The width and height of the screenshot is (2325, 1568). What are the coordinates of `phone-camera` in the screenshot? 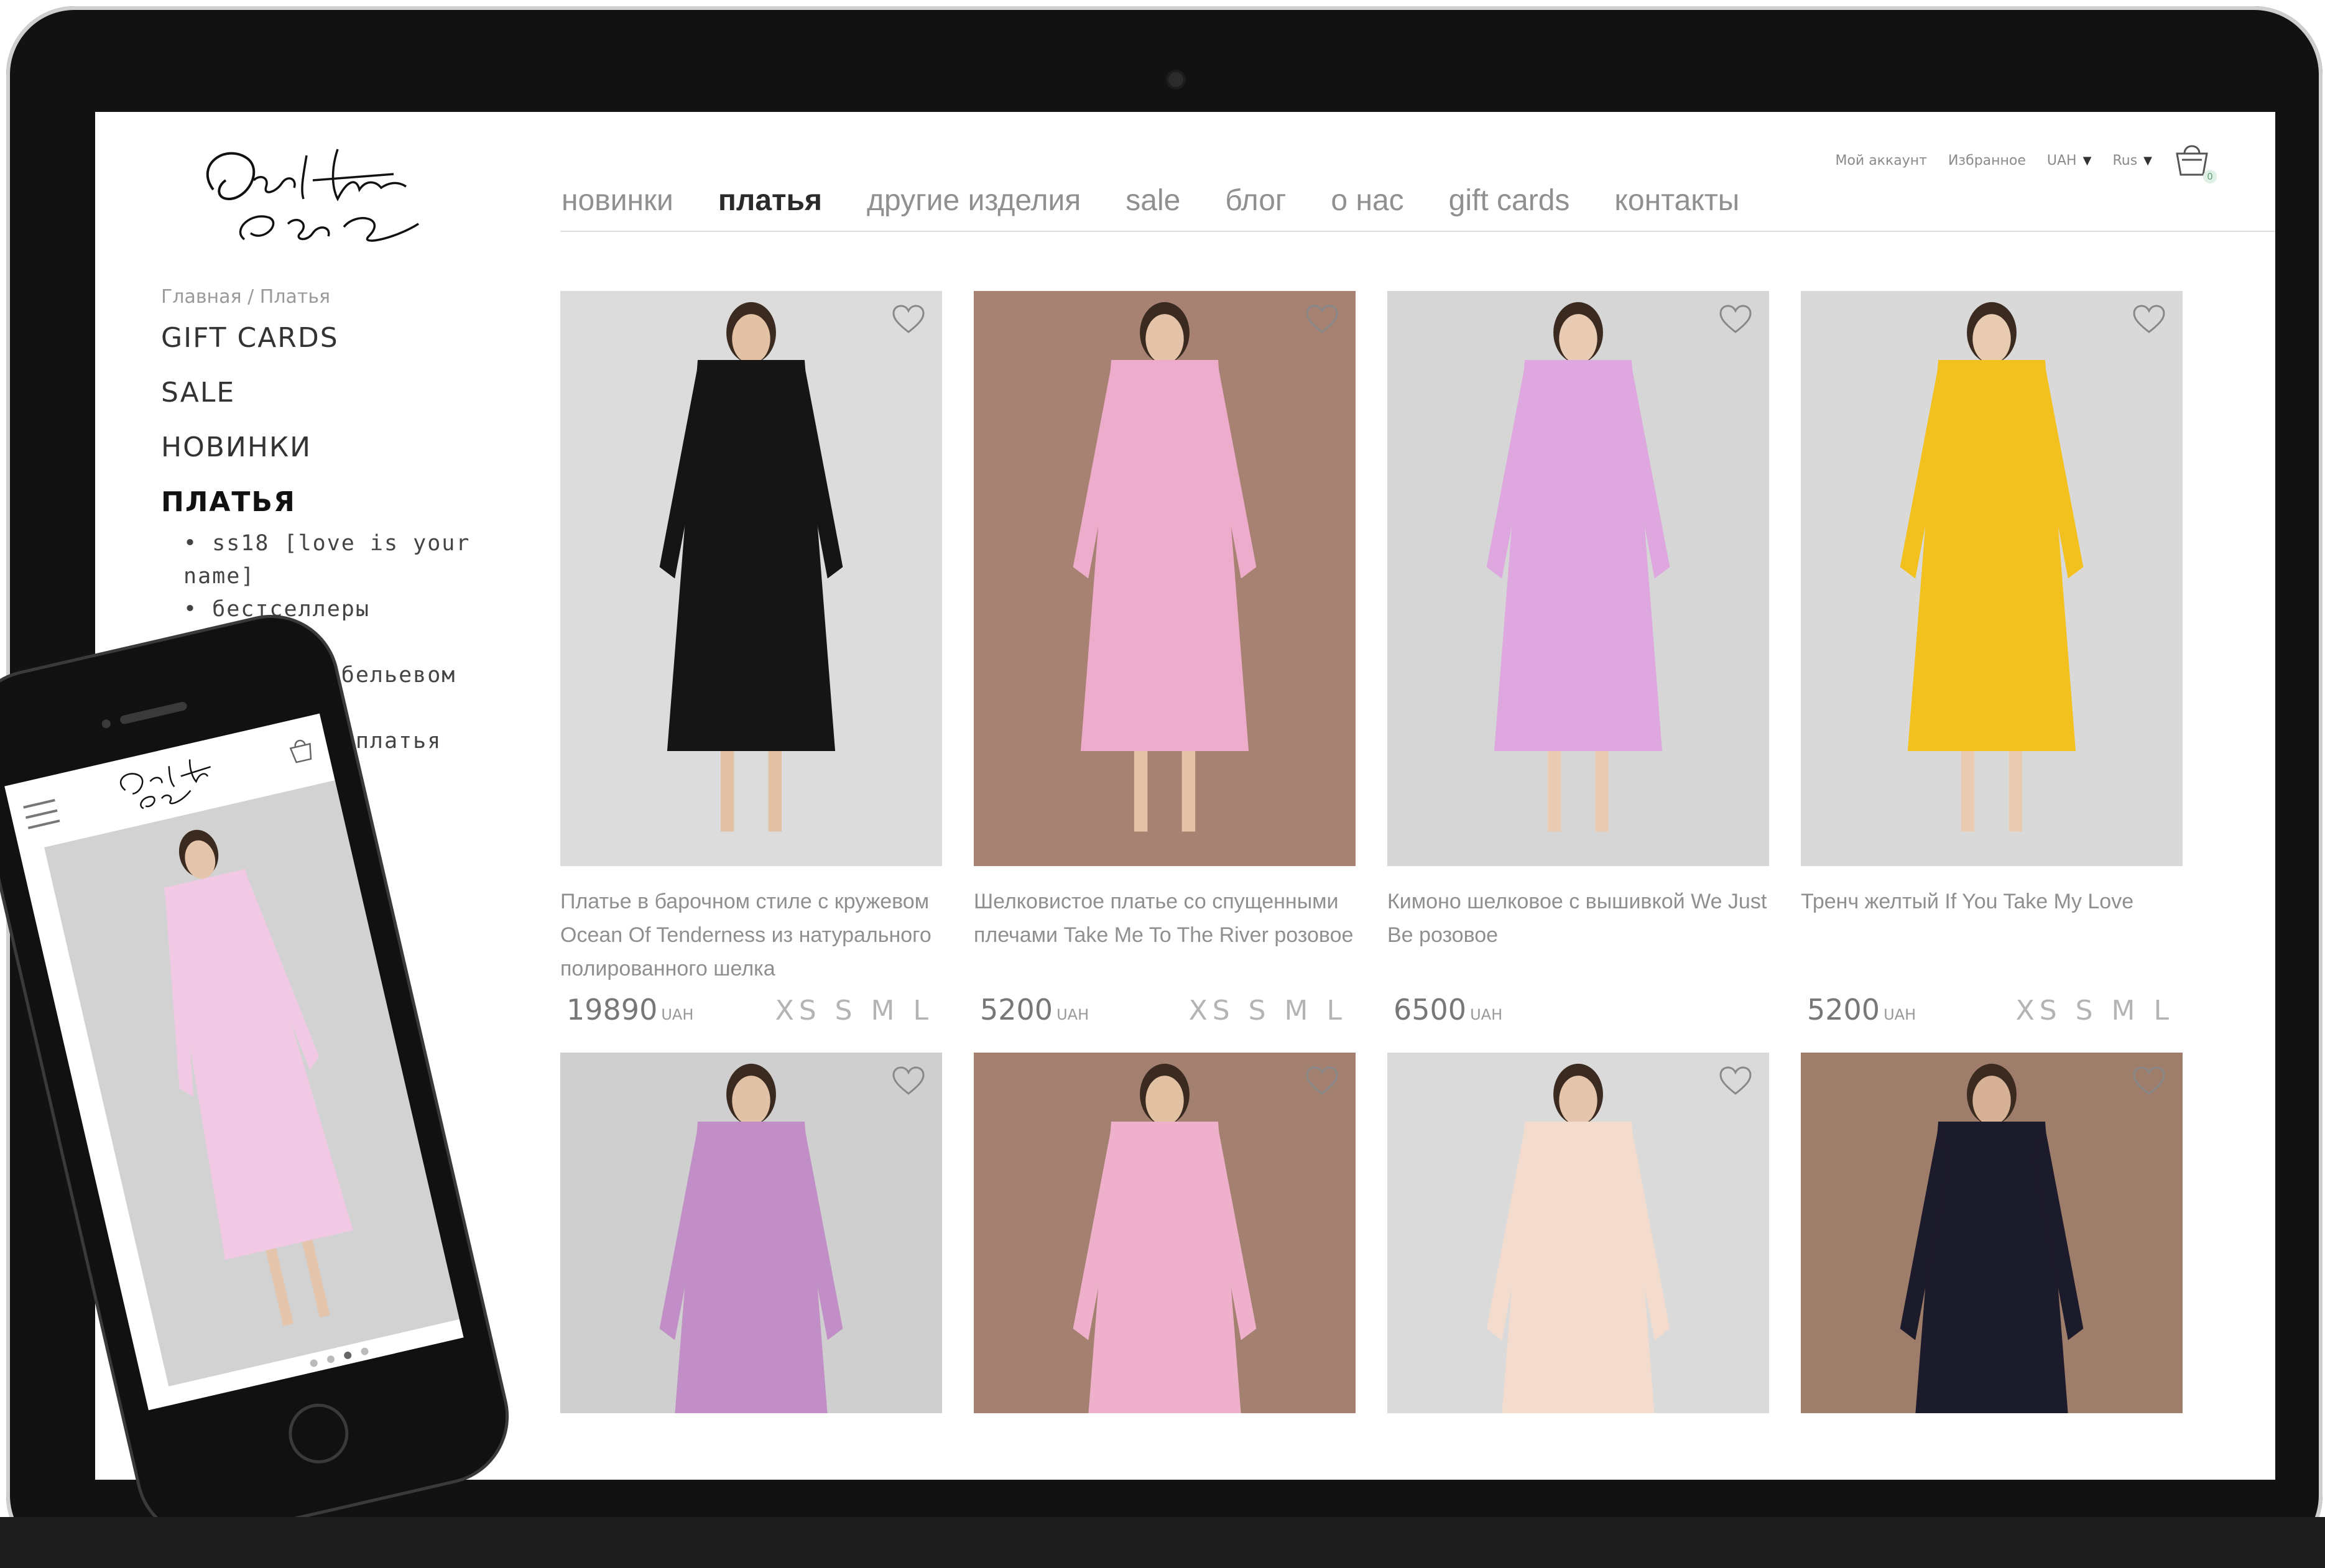 It's located at (107, 723).